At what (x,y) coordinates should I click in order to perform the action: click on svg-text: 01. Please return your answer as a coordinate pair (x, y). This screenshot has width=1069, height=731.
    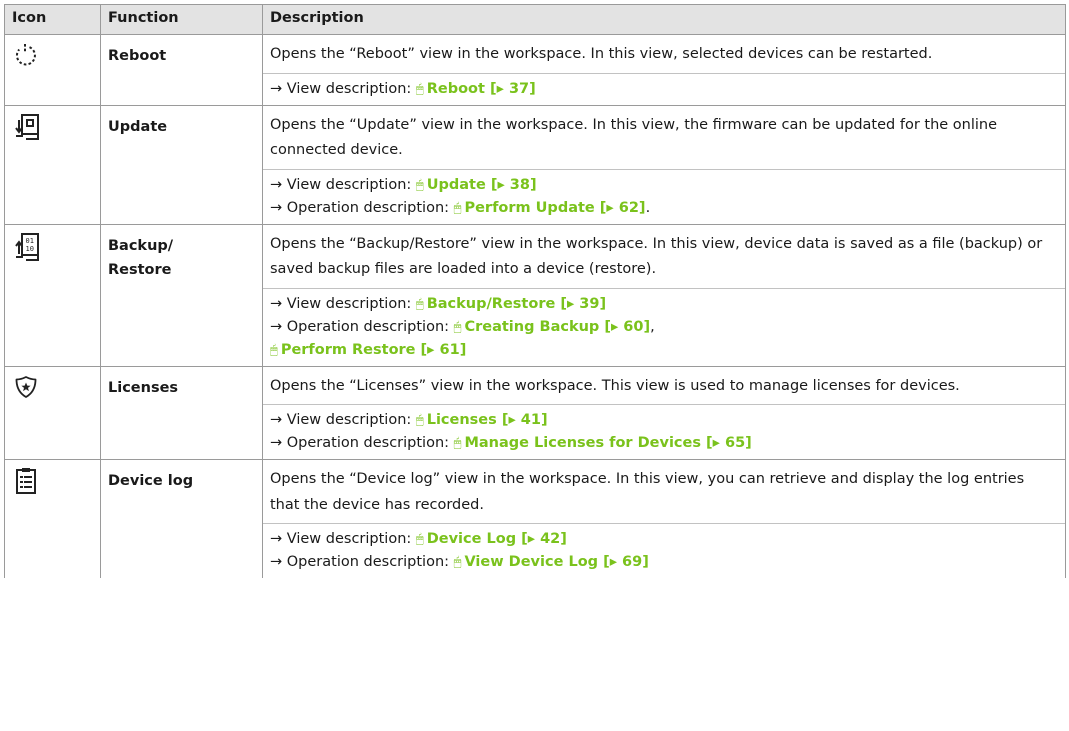
    Looking at the image, I should click on (30, 241).